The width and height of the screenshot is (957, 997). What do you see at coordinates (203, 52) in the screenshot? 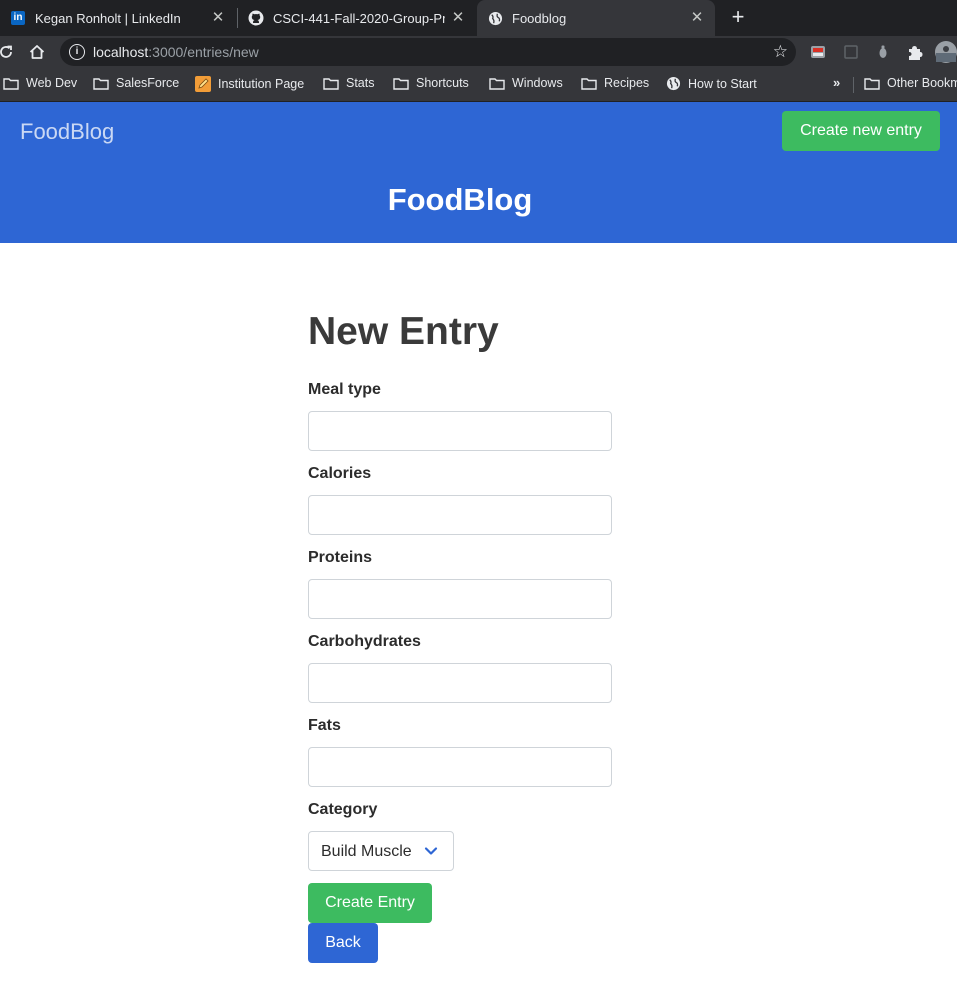
I see `url-path: :3000/entries/new` at bounding box center [203, 52].